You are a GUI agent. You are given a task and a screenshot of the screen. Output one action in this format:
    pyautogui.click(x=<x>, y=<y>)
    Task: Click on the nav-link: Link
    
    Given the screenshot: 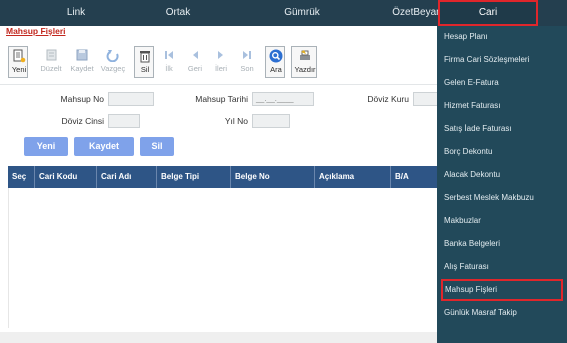 What is the action you would take?
    pyautogui.click(x=76, y=13)
    